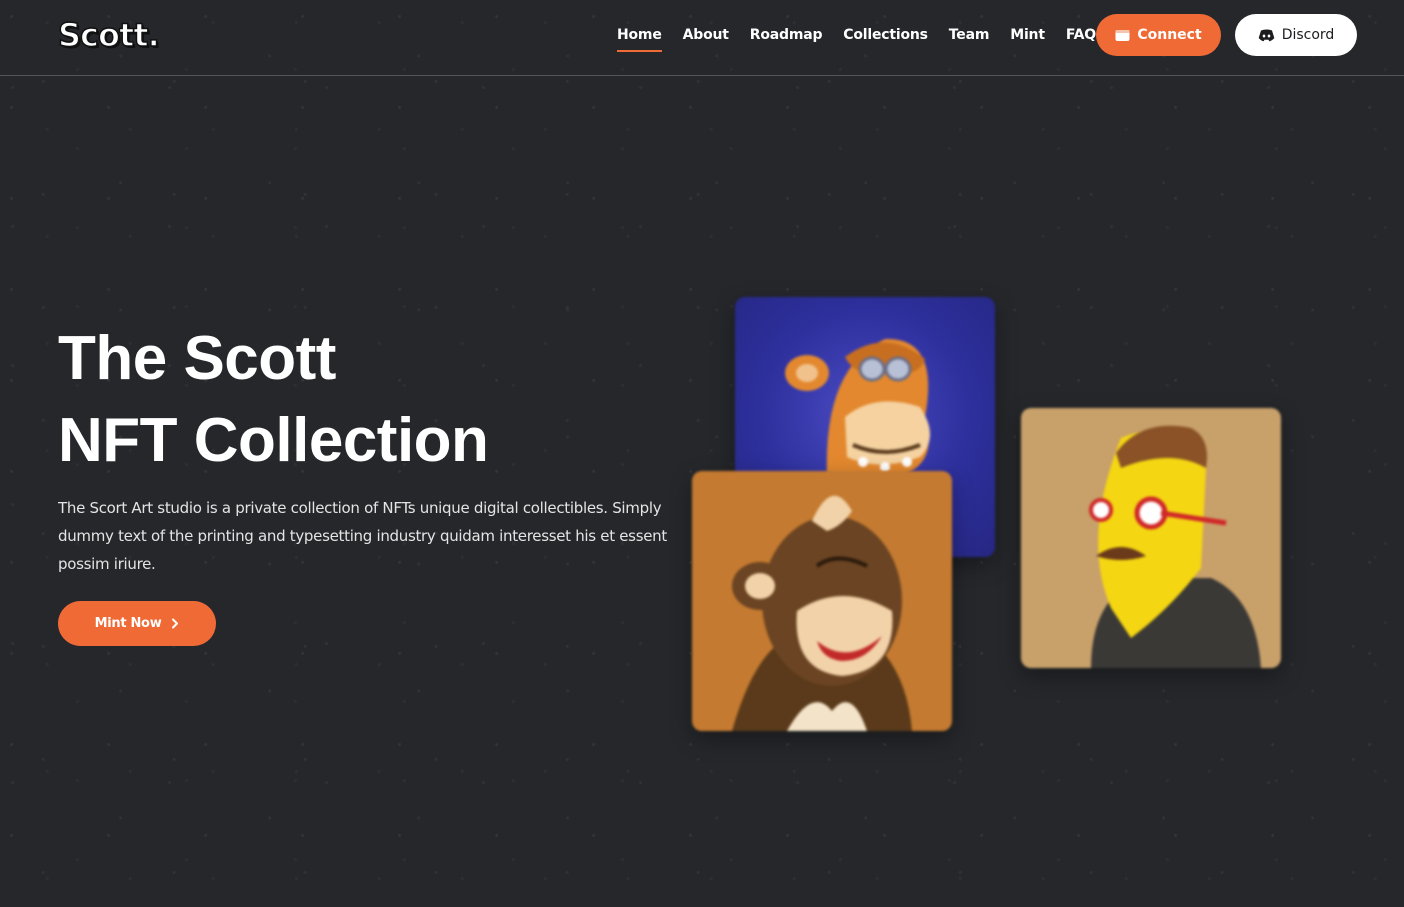 The width and height of the screenshot is (1404, 907). Describe the element at coordinates (1169, 35) in the screenshot. I see `connect-label: Connect` at that location.